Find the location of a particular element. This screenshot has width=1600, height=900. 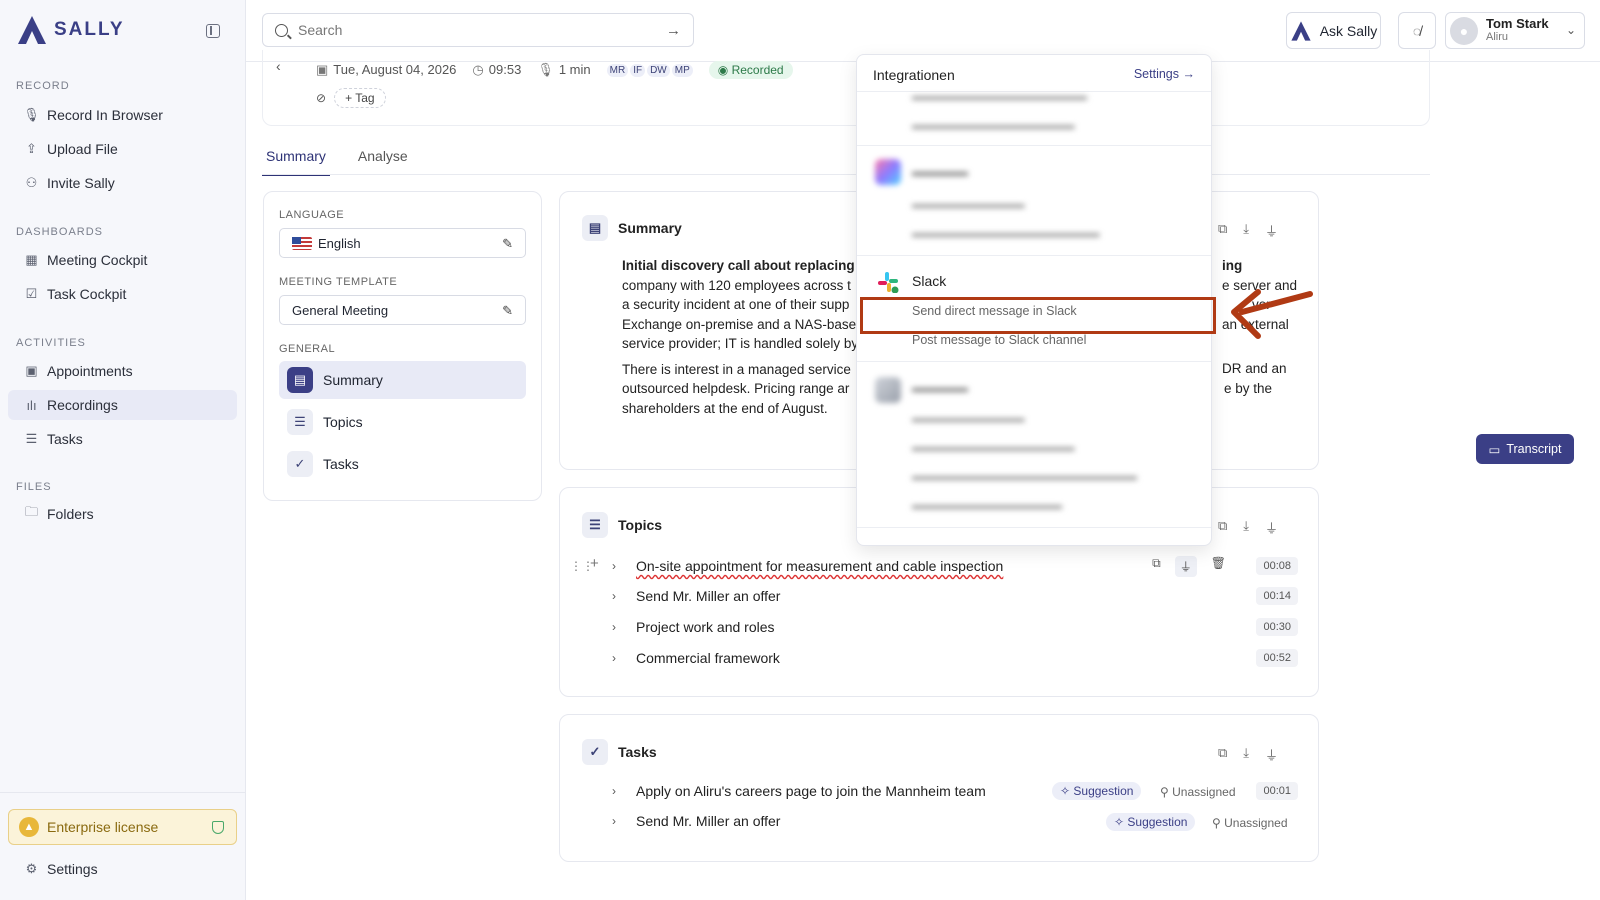

tab-summary: Summary is located at coordinates (296, 159).